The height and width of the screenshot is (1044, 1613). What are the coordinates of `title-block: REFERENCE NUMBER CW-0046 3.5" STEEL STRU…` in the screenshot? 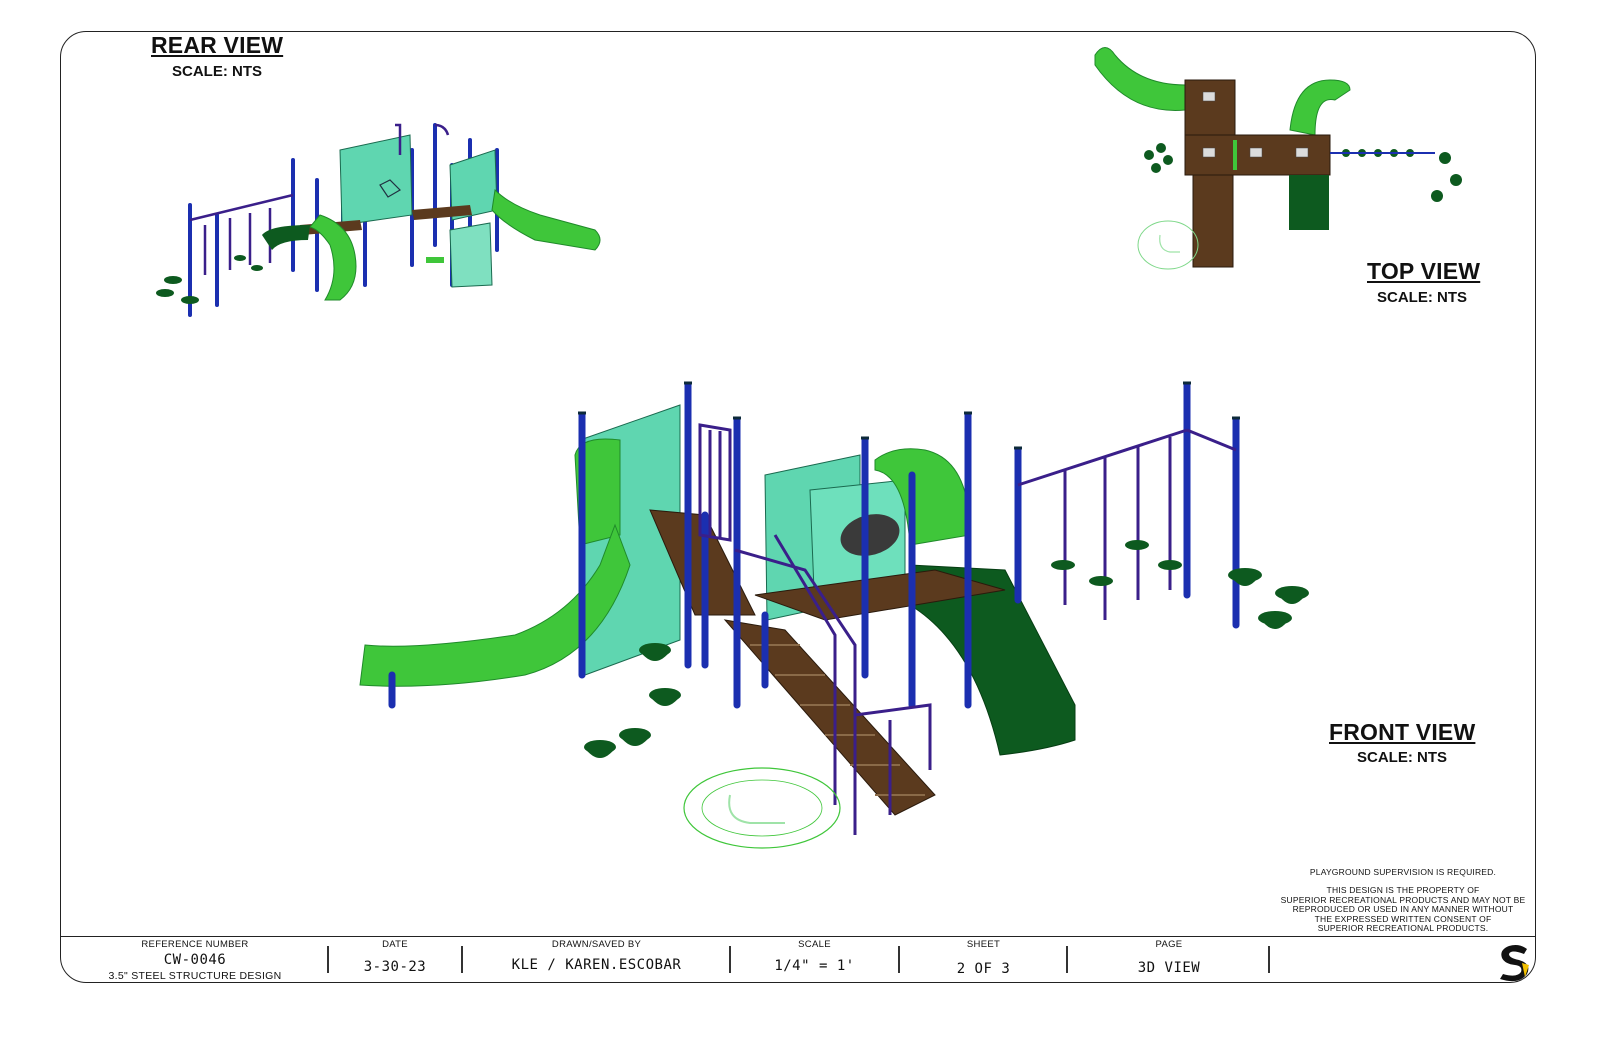 It's located at (798, 959).